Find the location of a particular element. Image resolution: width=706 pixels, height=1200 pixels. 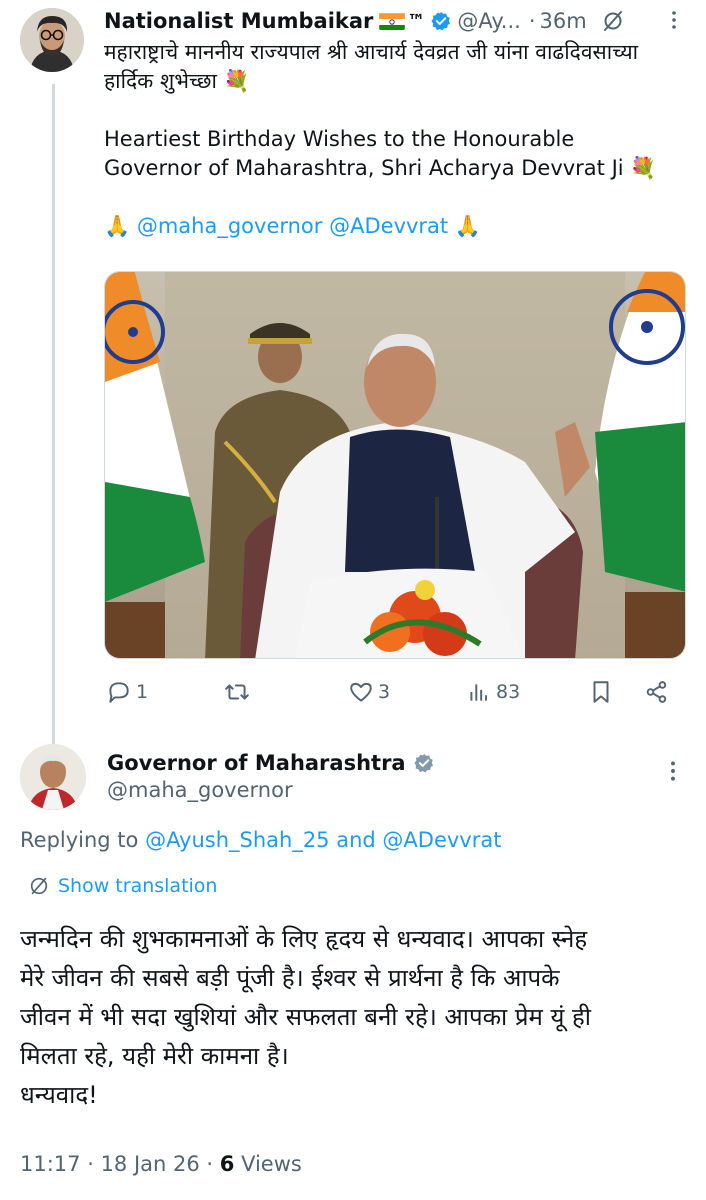

repost-icon is located at coordinates (237, 692).